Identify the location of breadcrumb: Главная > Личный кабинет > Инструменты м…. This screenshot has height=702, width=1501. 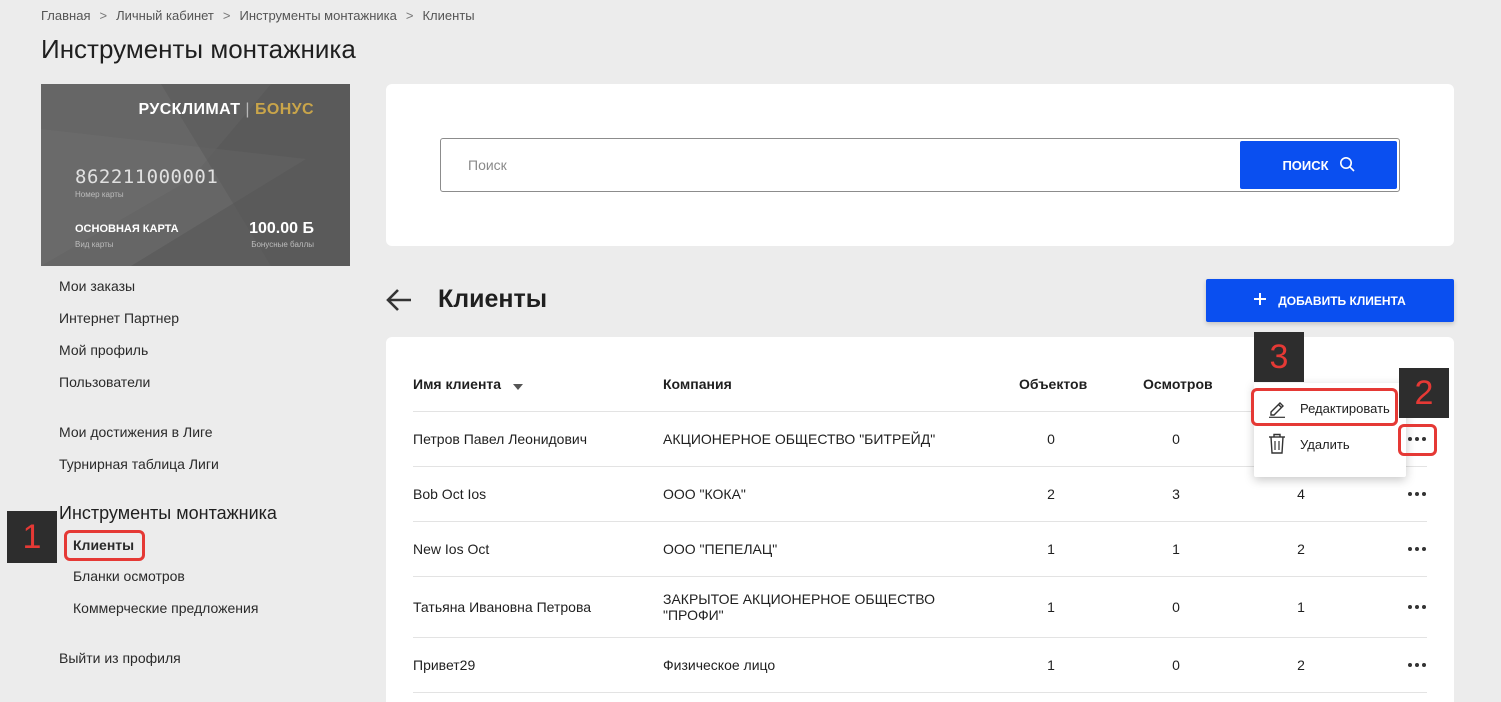
(258, 15).